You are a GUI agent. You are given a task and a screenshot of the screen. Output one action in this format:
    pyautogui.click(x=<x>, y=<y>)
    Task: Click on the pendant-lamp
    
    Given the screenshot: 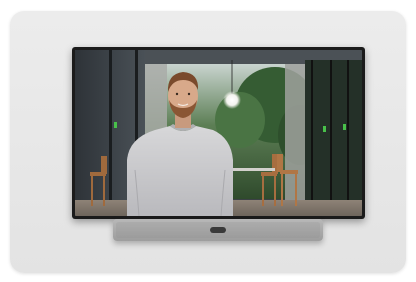 What is the action you would take?
    pyautogui.click(x=232, y=100)
    